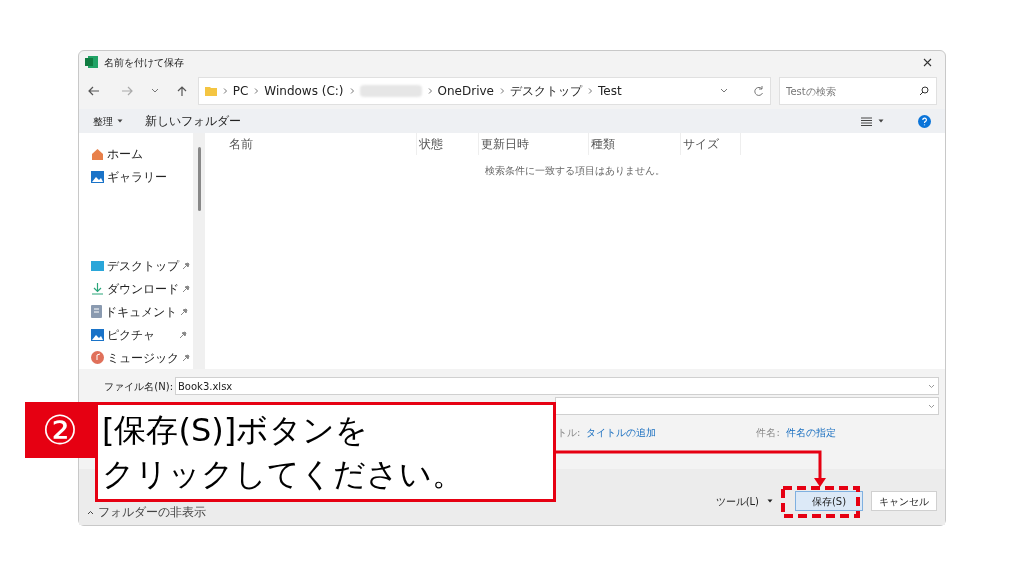 The width and height of the screenshot is (1024, 576). I want to click on up-arrow-icon, so click(181, 91).